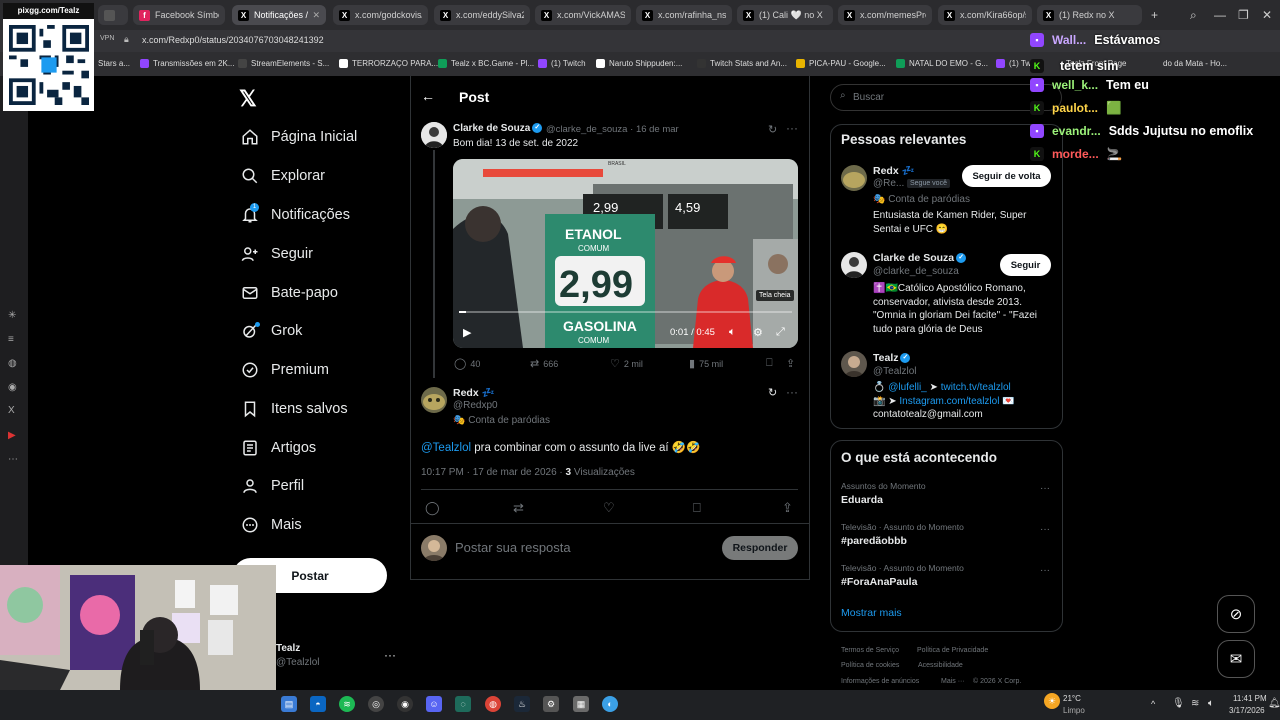 Image resolution: width=1280 pixels, height=720 pixels. I want to click on browser-tab: fFacebook Símbolos, so click(179, 15).